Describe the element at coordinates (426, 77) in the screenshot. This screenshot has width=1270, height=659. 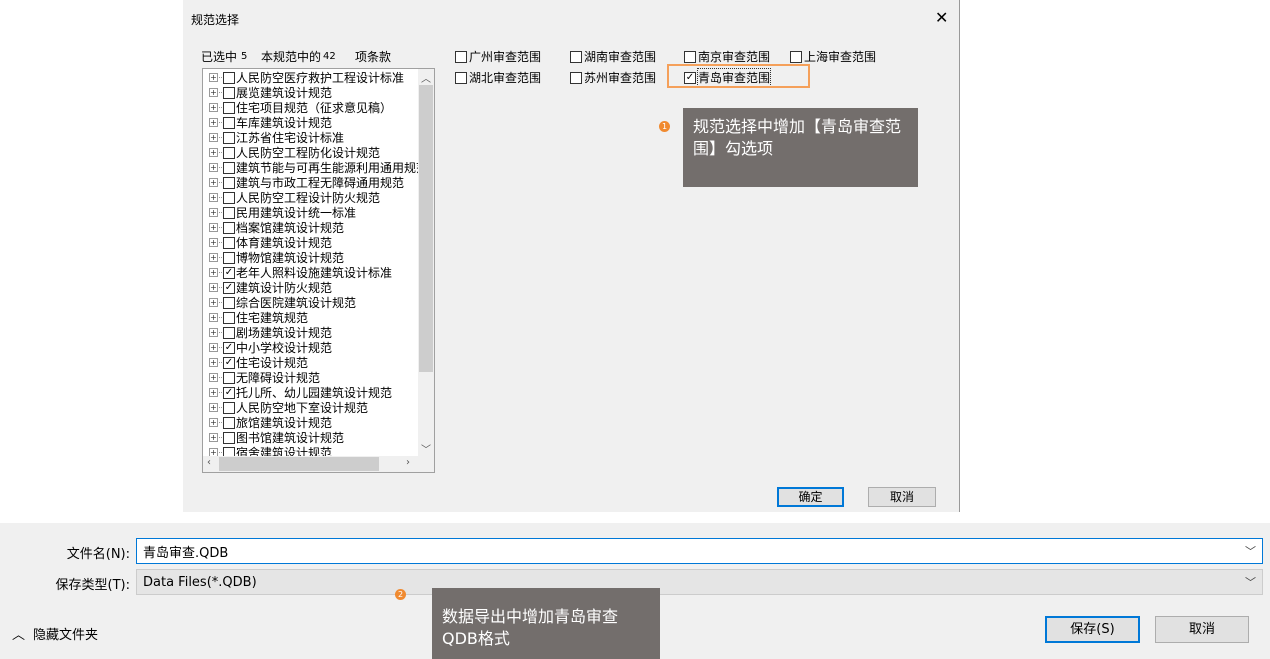
I see `scroll-up-icon: ︿` at that location.